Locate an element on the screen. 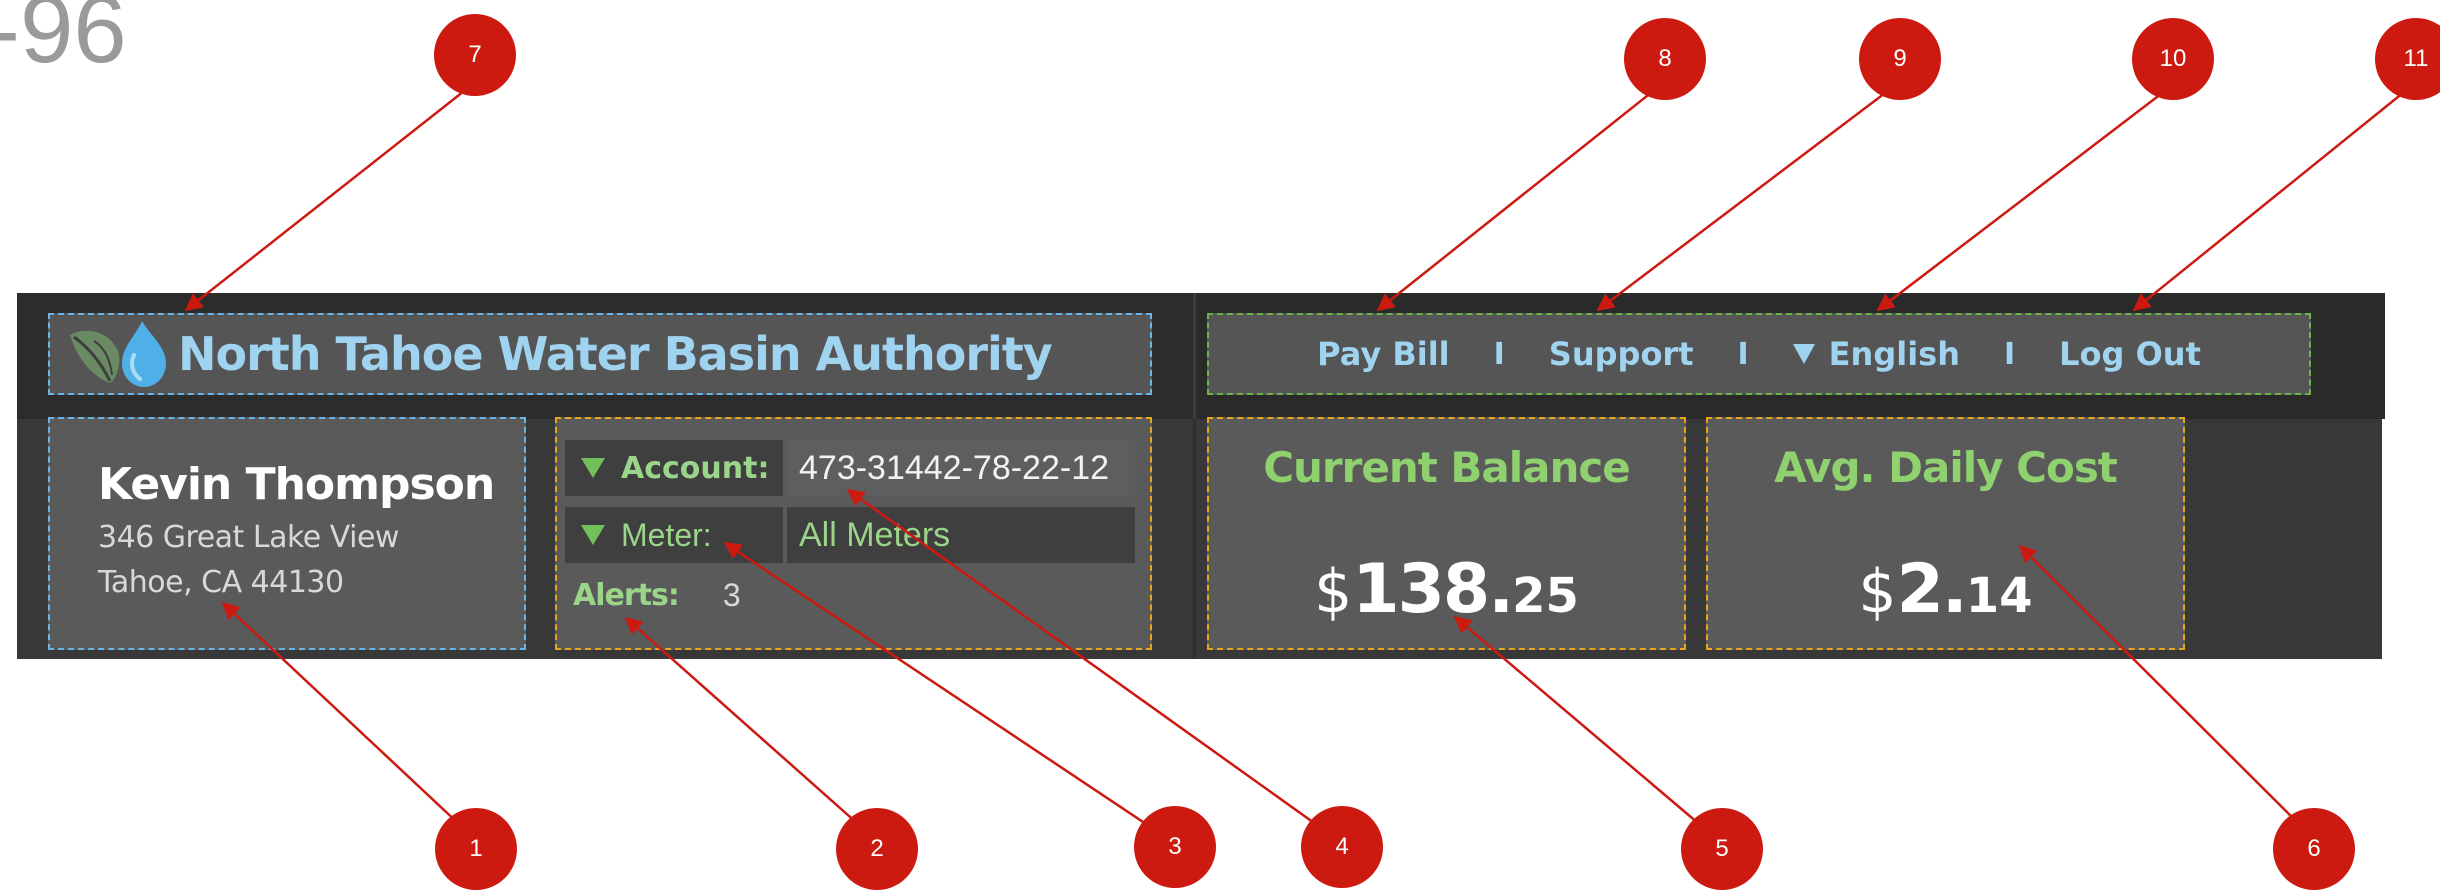 The width and height of the screenshot is (2440, 890). callout-marker-2: 2 is located at coordinates (877, 849).